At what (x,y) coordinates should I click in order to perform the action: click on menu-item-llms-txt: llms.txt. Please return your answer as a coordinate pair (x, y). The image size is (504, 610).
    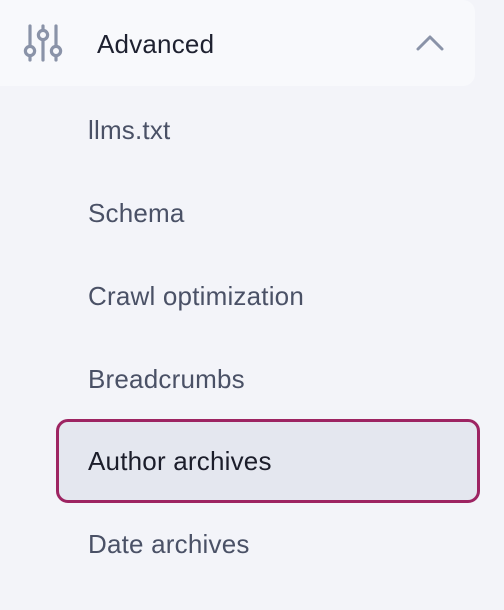
    Looking at the image, I should click on (268, 130).